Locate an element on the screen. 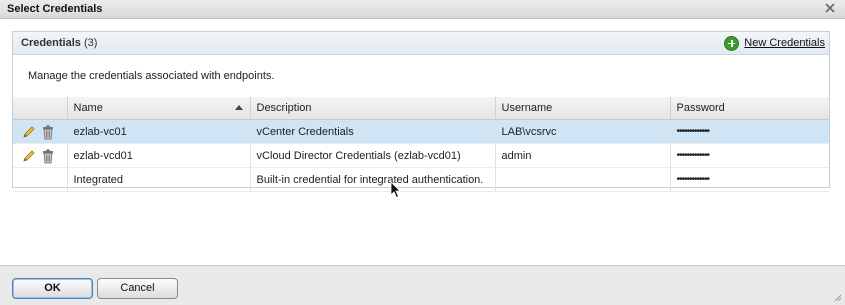 This screenshot has height=305, width=845. column-header-name: Name is located at coordinates (159, 108).